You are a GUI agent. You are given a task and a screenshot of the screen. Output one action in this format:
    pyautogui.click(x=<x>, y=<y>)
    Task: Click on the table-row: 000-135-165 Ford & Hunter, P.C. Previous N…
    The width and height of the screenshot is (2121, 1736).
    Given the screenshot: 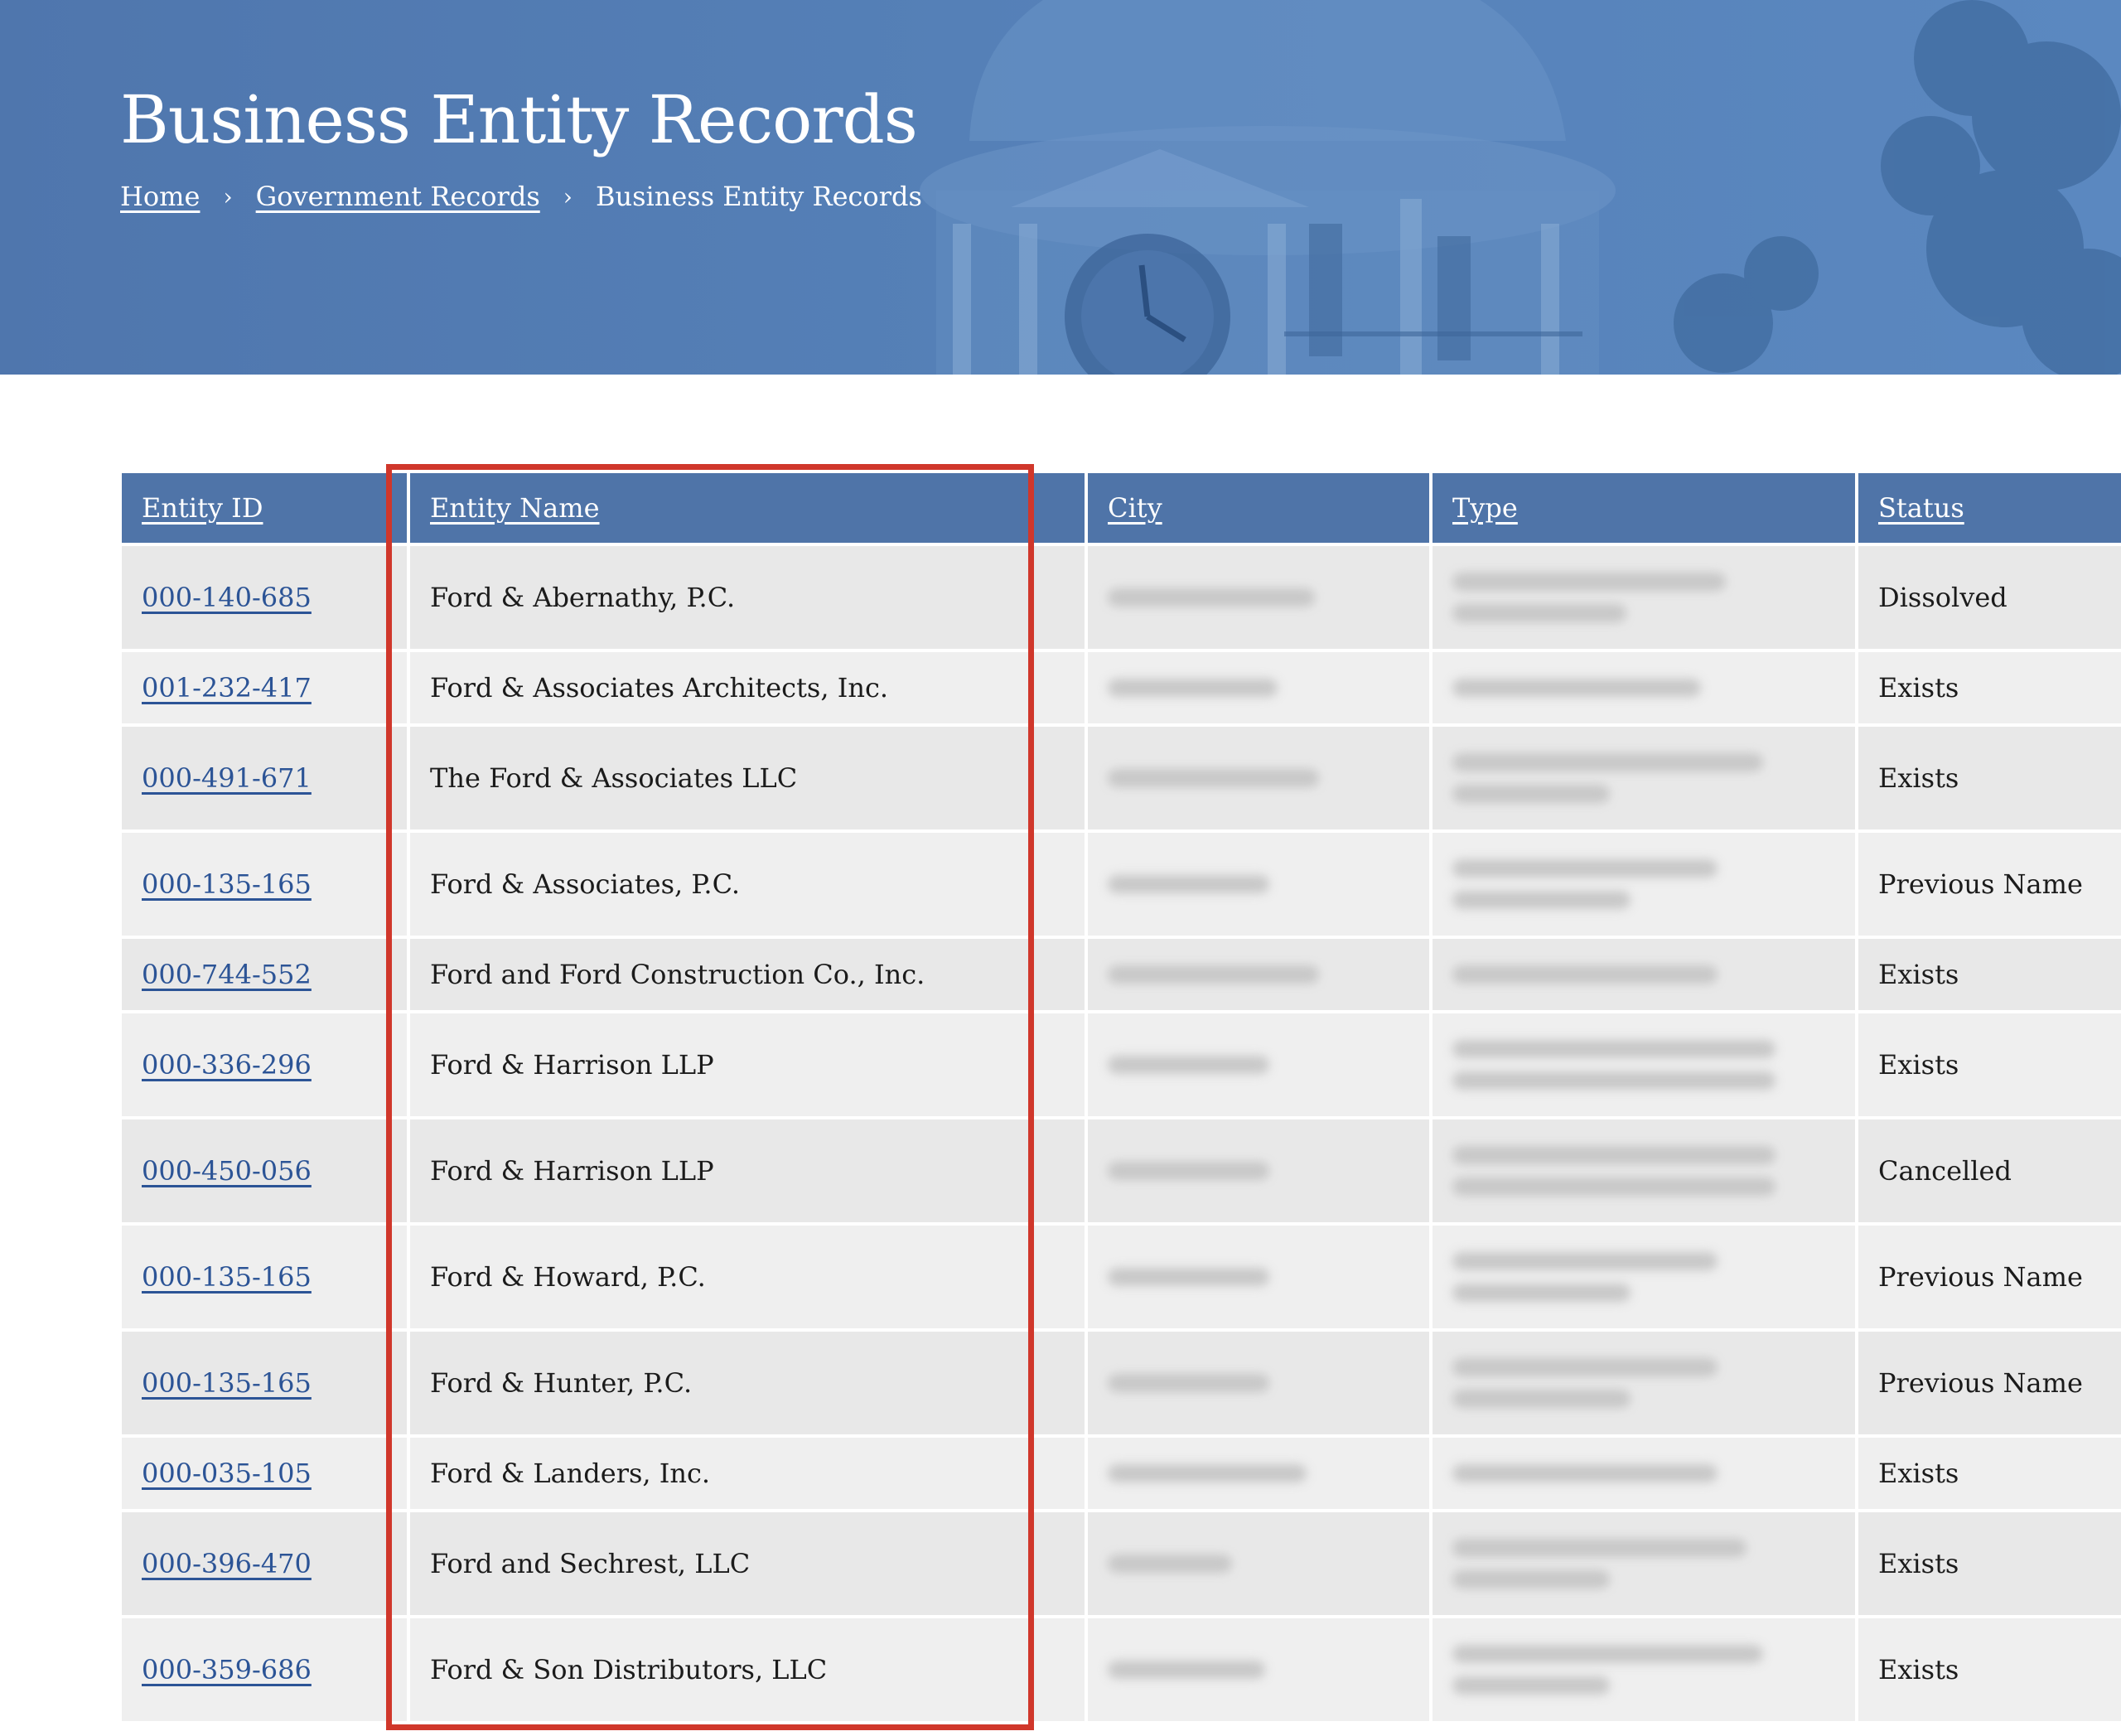 What is the action you would take?
    pyautogui.click(x=1121, y=1384)
    